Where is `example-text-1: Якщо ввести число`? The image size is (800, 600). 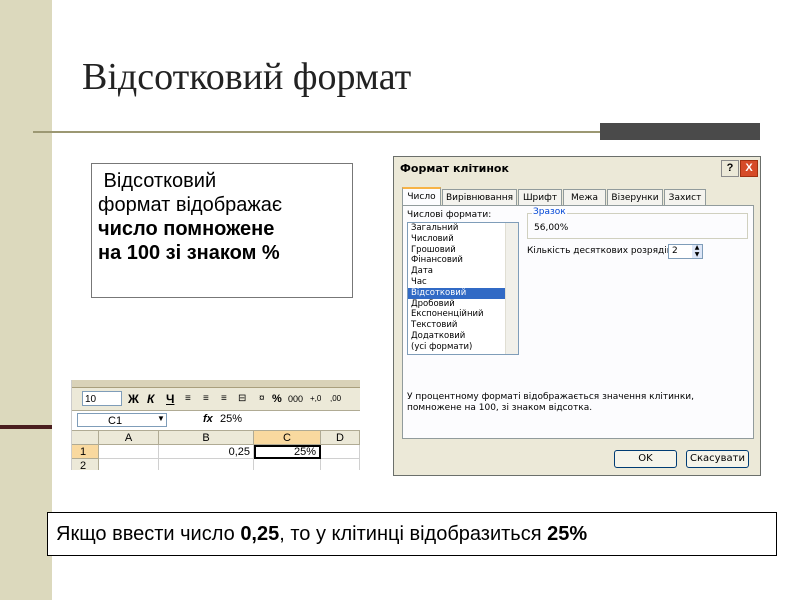
example-text-1: Якщо ввести число is located at coordinates (148, 534).